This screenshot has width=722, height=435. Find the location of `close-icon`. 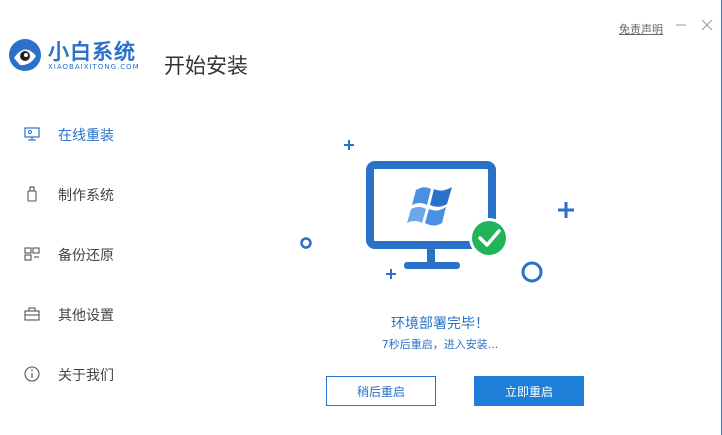

close-icon is located at coordinates (707, 25).